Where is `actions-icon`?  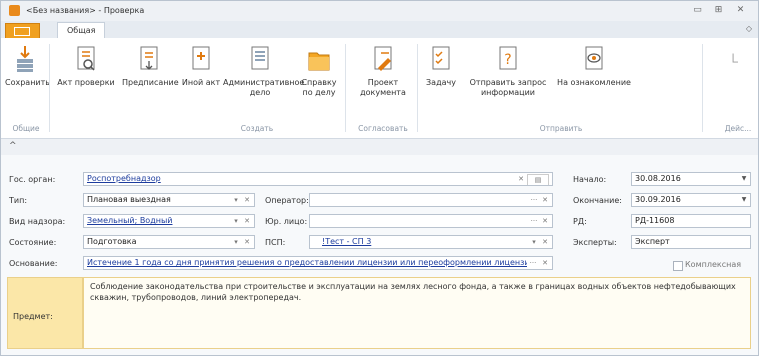
actions-icon is located at coordinates (735, 58).